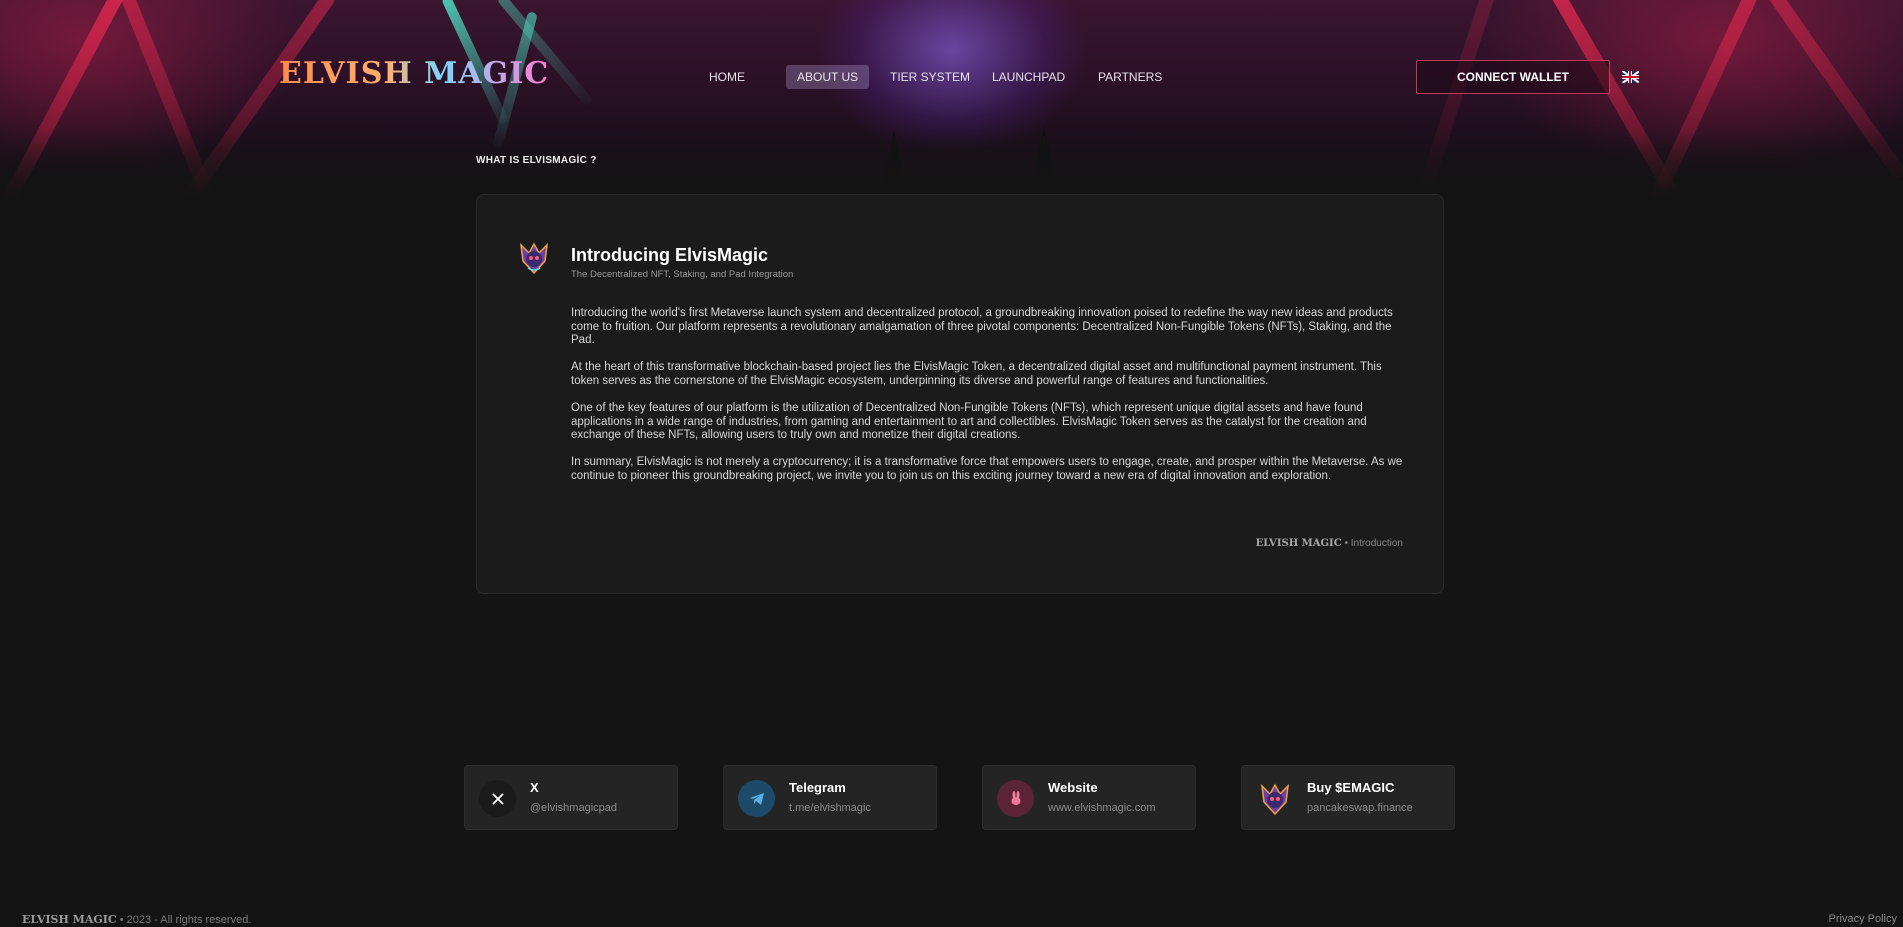 The width and height of the screenshot is (1903, 927). I want to click on social-card-x: X @elvishmagicpad, so click(571, 797).